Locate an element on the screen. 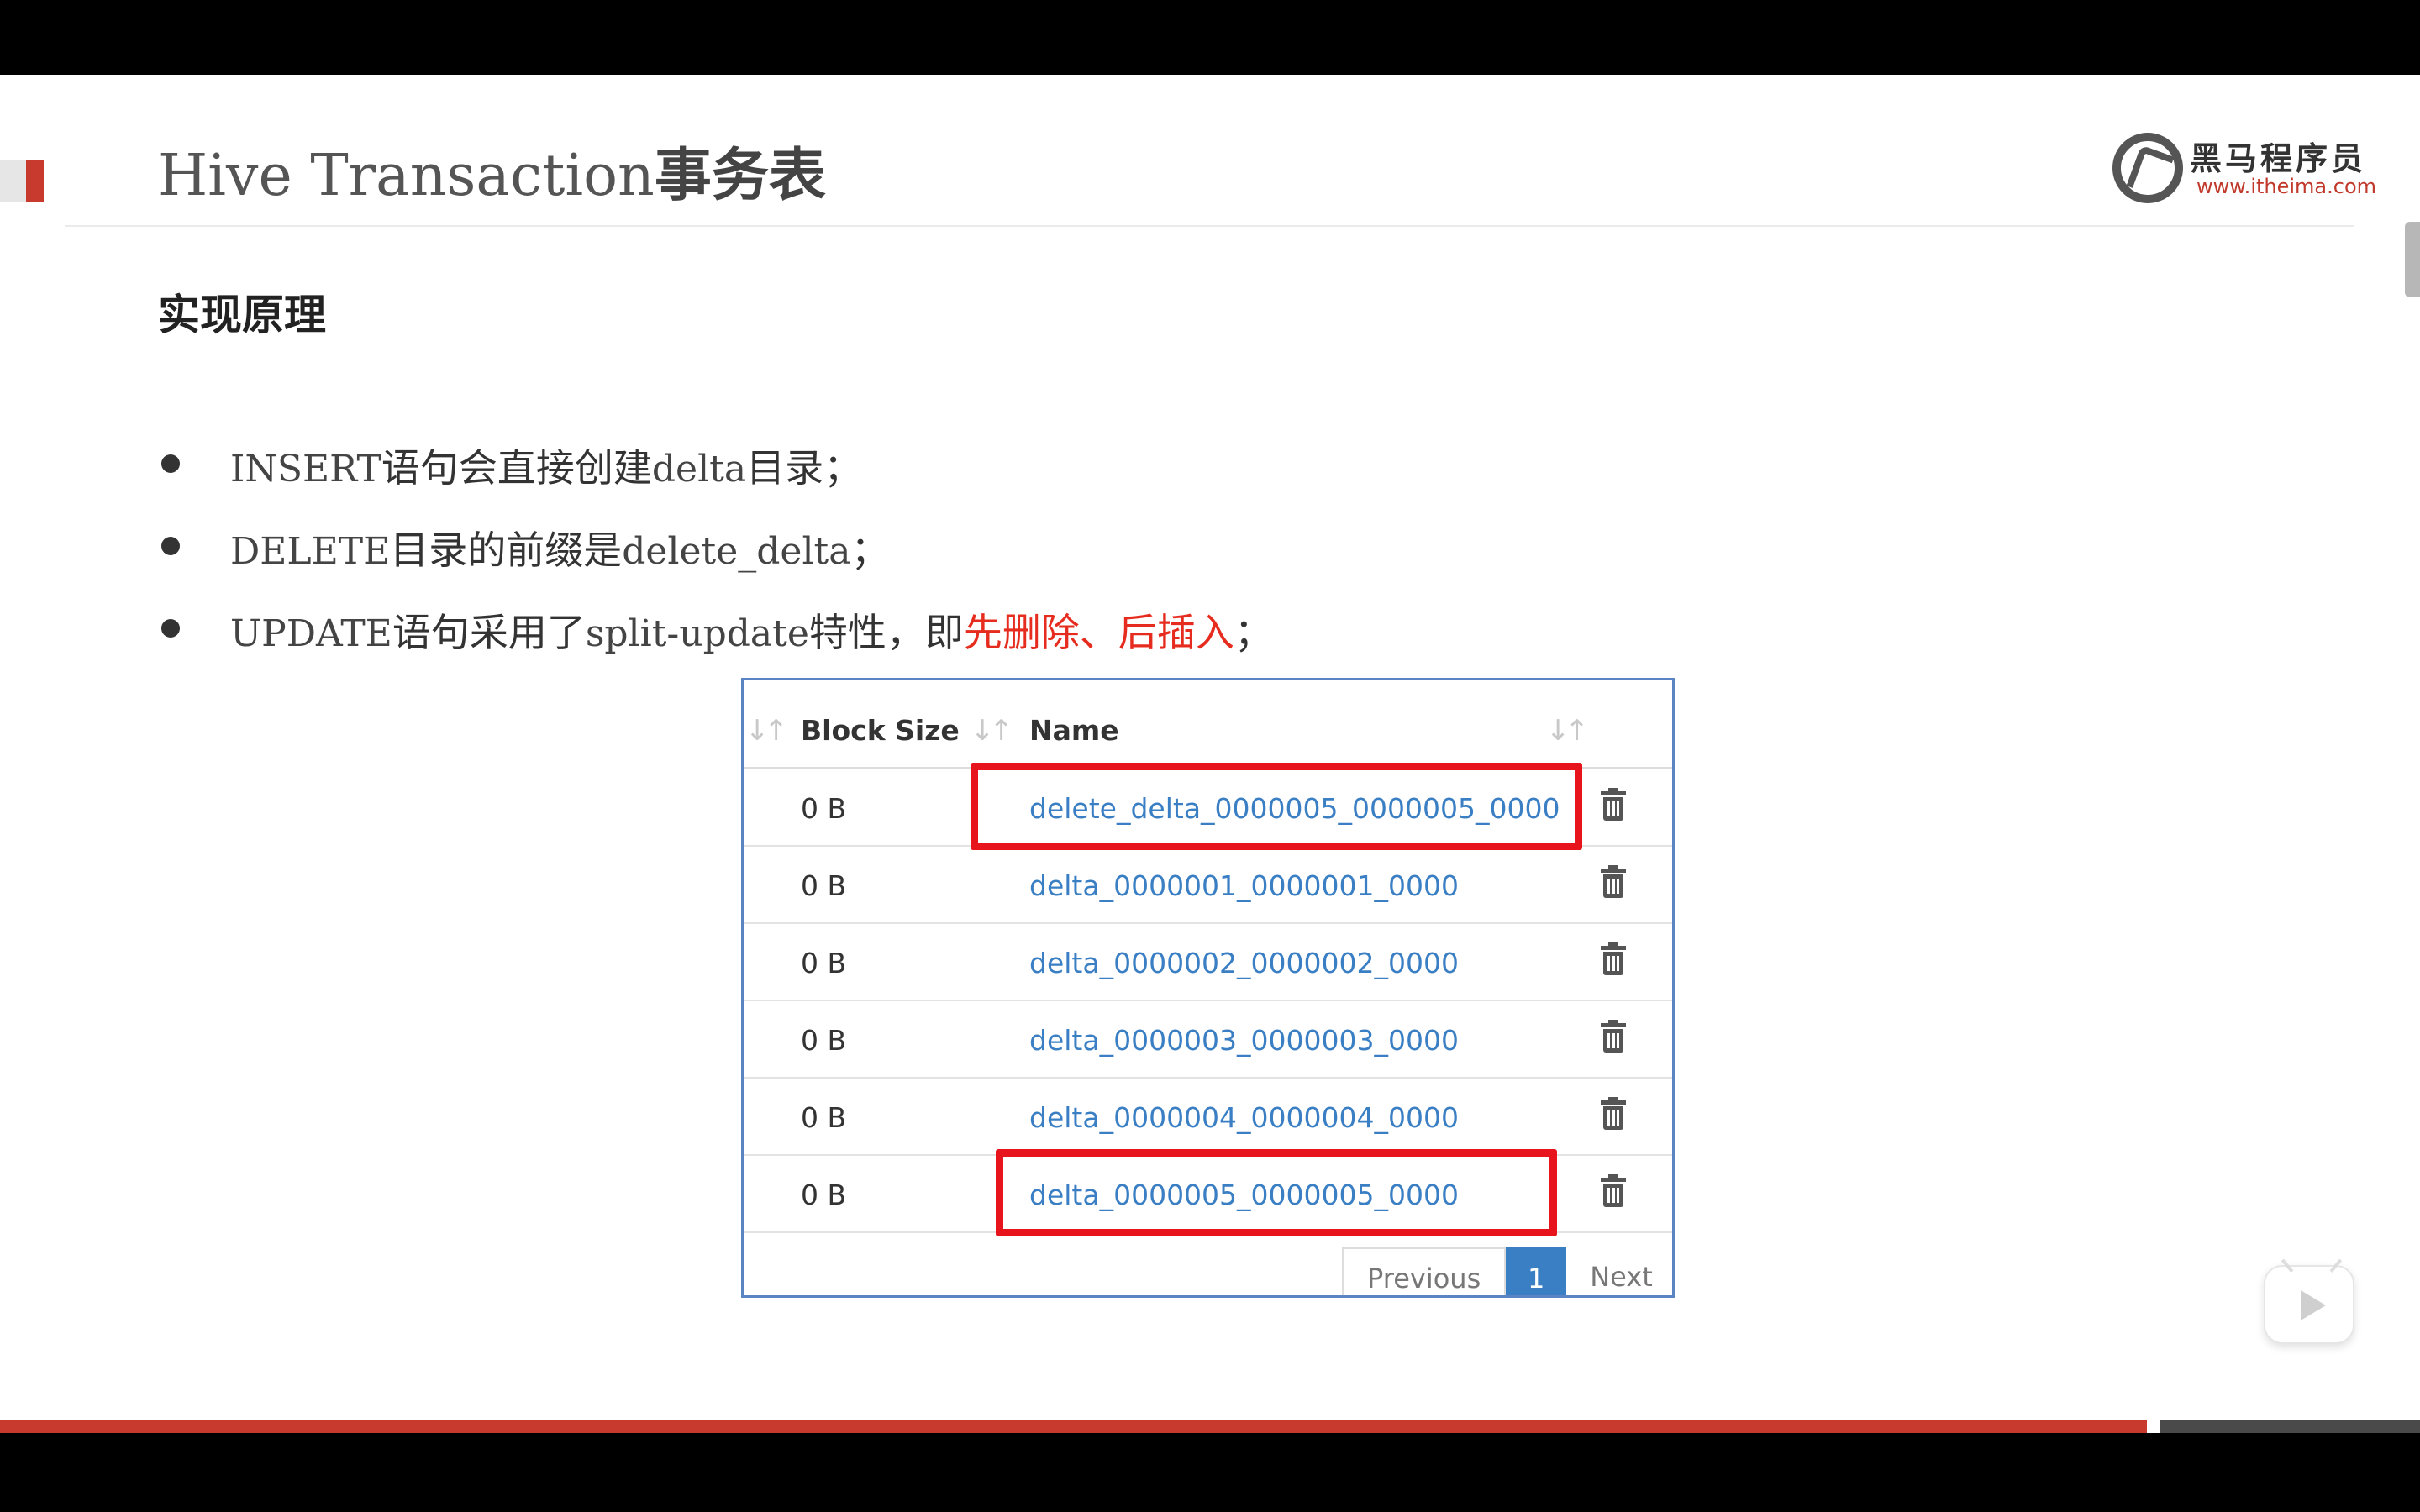 The height and width of the screenshot is (1512, 2420). bullet-text: DELETE目录的前缀是delete_delta； is located at coordinates (559, 547).